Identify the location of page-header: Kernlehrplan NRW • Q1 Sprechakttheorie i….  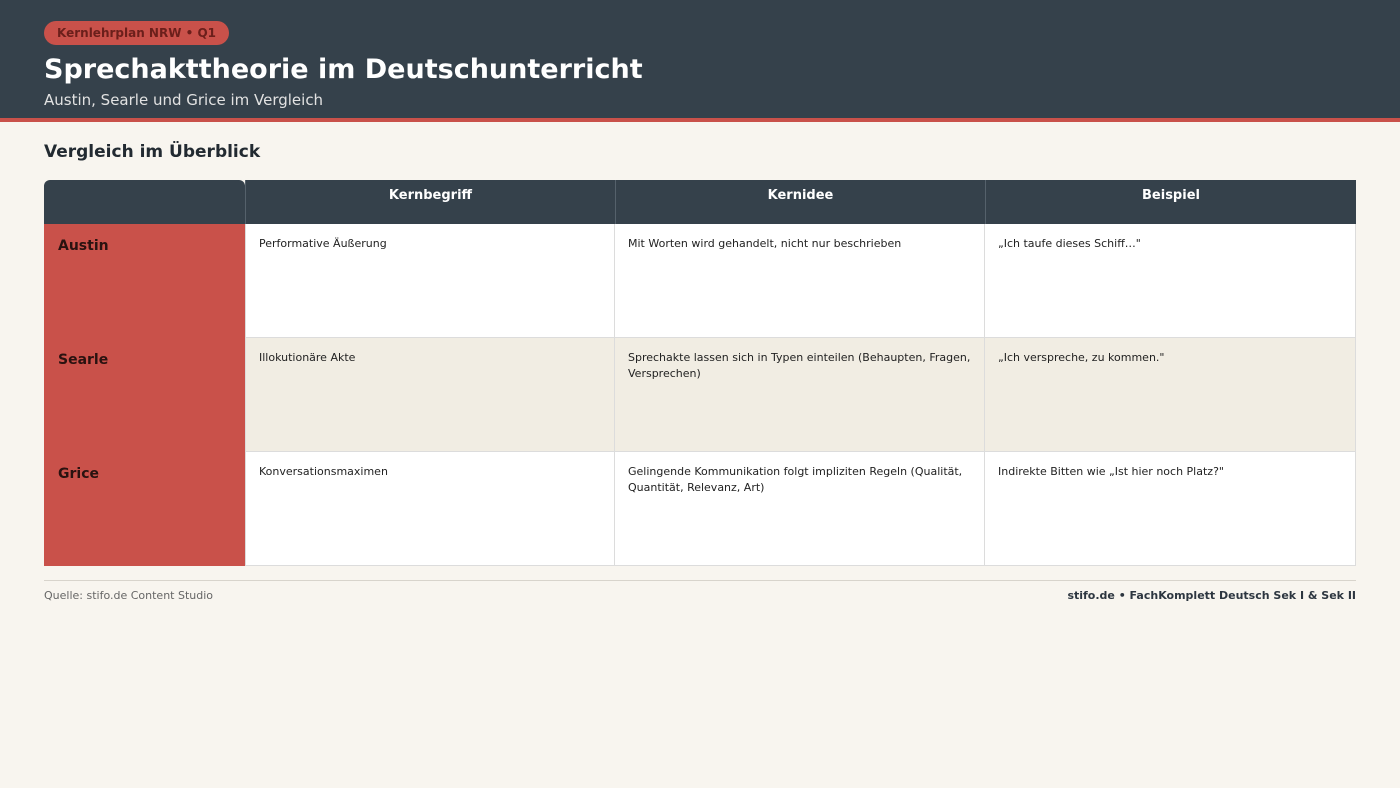
(700, 59).